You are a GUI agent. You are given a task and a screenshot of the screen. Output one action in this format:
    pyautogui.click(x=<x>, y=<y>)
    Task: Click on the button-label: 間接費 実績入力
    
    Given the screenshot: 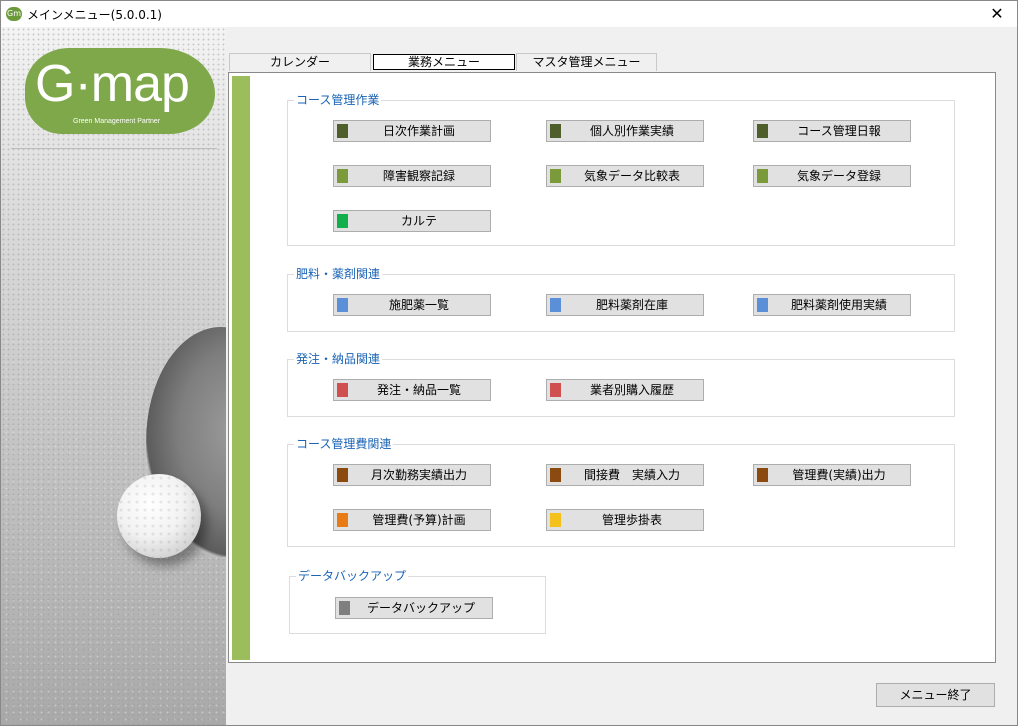 What is the action you would take?
    pyautogui.click(x=631, y=475)
    